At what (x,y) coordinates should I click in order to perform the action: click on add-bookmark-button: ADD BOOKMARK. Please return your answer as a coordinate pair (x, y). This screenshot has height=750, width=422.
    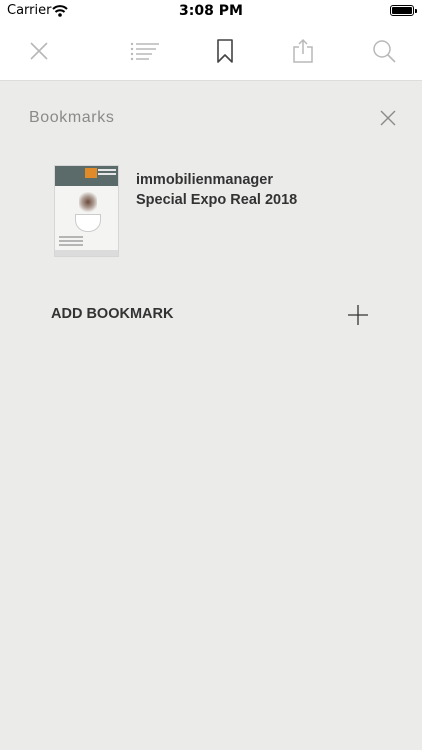
    Looking at the image, I should click on (211, 315).